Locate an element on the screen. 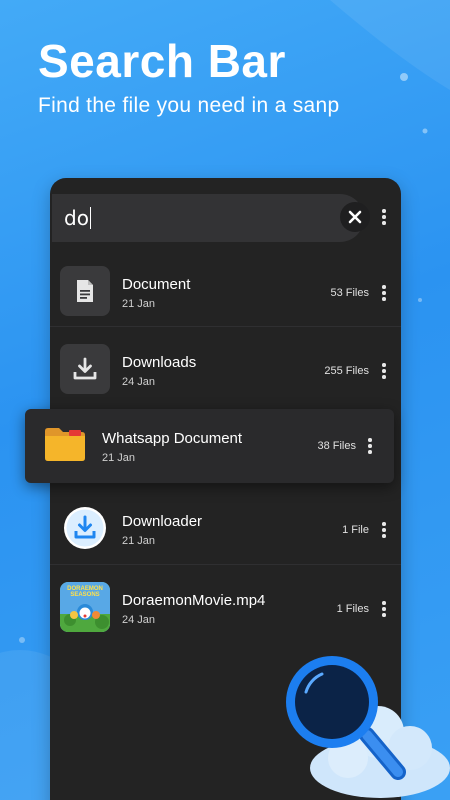 The image size is (450, 800). item-name: Whatsapp Document is located at coordinates (172, 438).